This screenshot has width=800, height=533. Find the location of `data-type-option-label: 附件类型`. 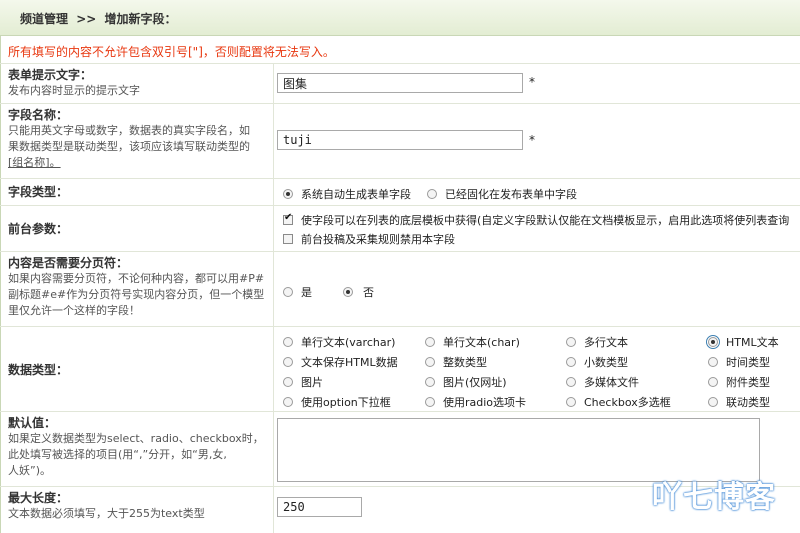

data-type-option-label: 附件类型 is located at coordinates (748, 382).